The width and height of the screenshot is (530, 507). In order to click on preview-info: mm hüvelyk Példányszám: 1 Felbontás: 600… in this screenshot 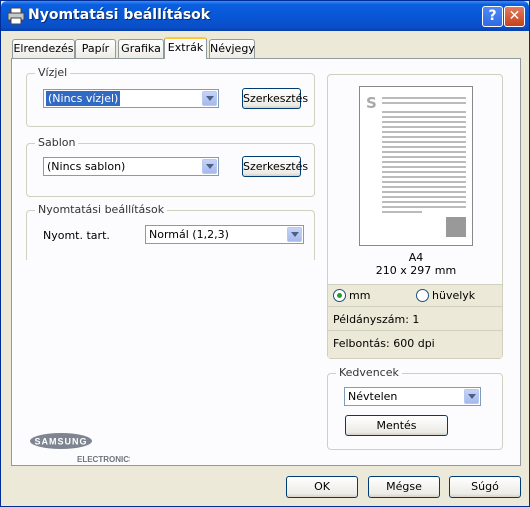, I will do `click(415, 321)`.